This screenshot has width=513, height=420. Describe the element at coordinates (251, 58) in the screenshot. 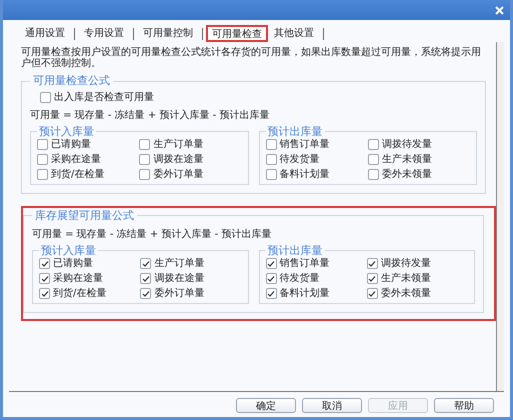

I see `description-text: 可用量检查按用户设置的可用量检查公式统计各存货的可用量，如果出库数量超过可用量，系统将提示用户但不强制控制。` at that location.